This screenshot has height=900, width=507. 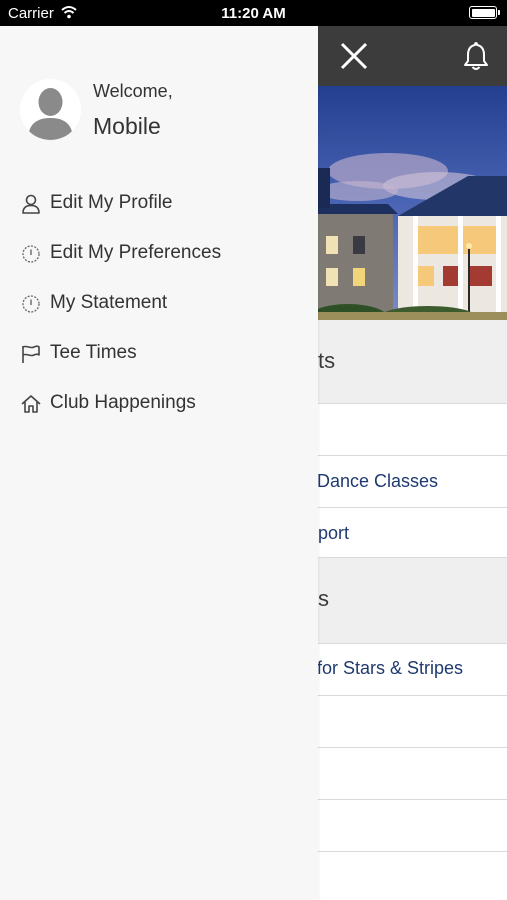 I want to click on avatar, so click(x=50, y=109).